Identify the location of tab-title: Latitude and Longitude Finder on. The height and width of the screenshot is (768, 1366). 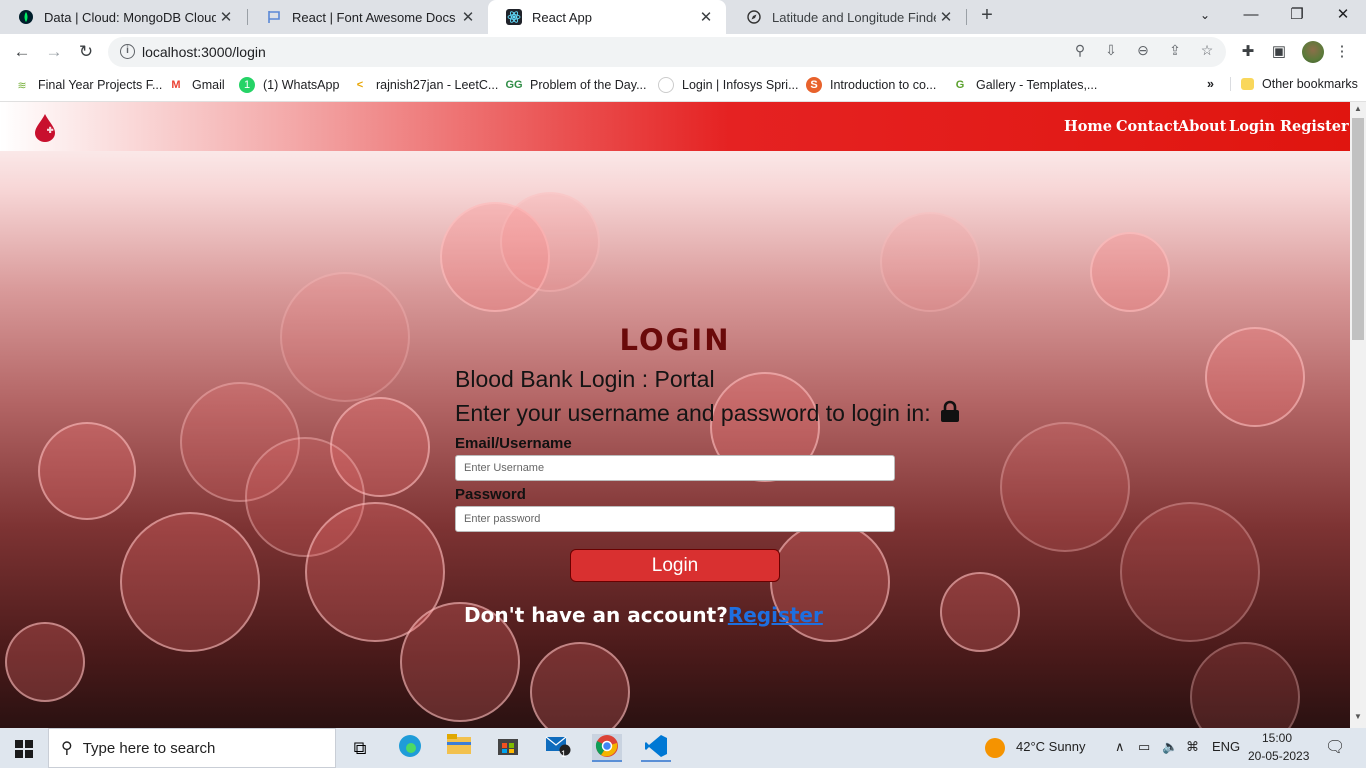
(854, 17).